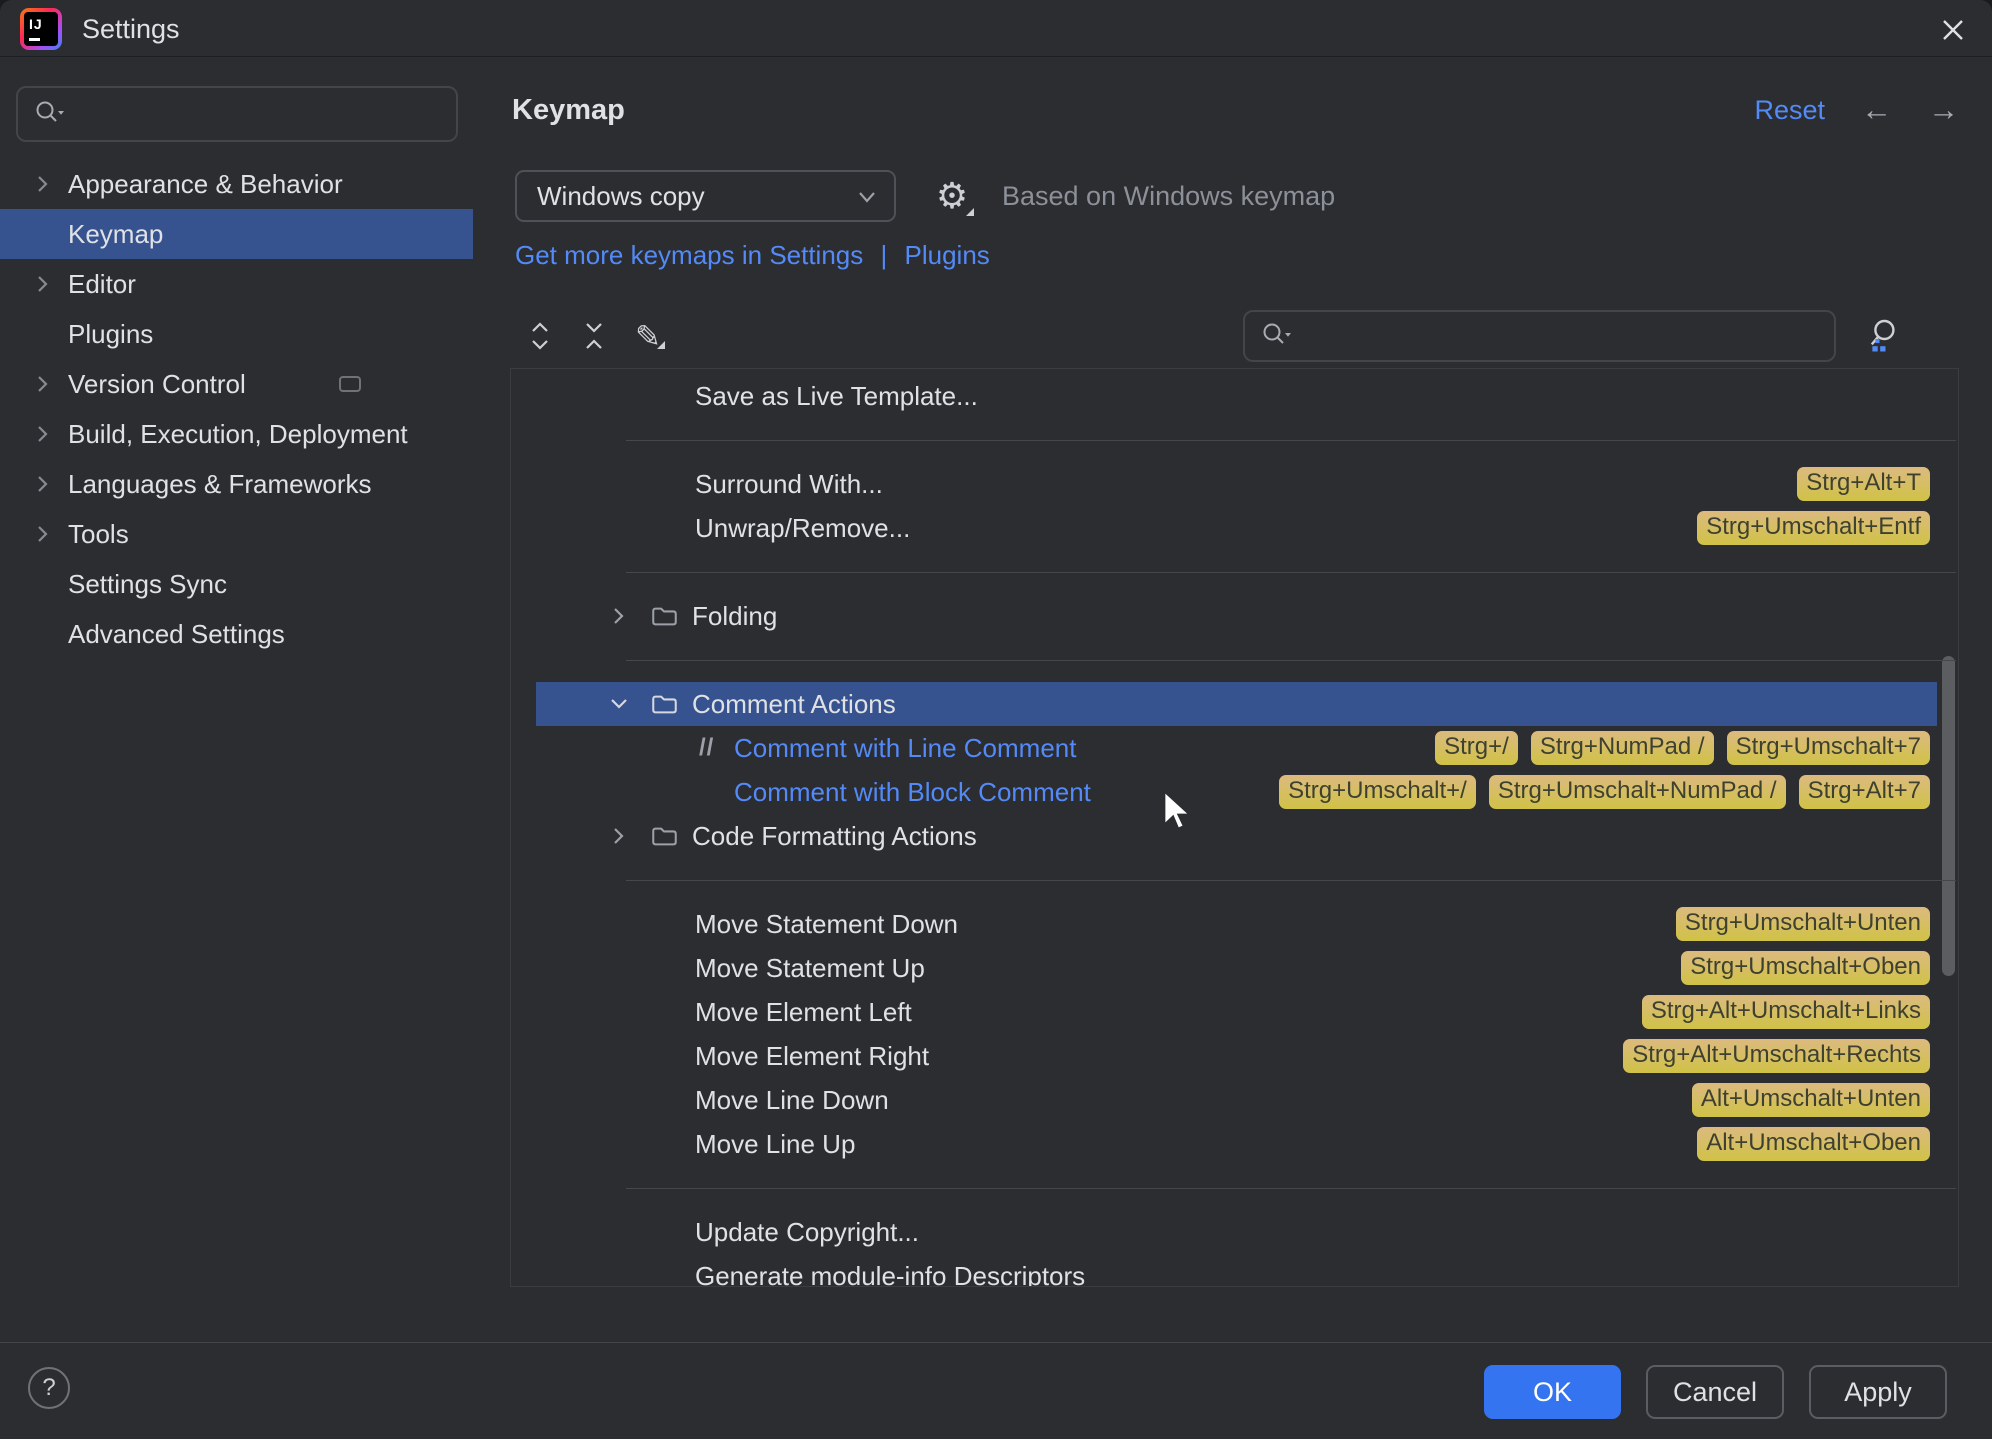 The image size is (1992, 1439). I want to click on edit-shortcut-button: ✎, so click(649, 336).